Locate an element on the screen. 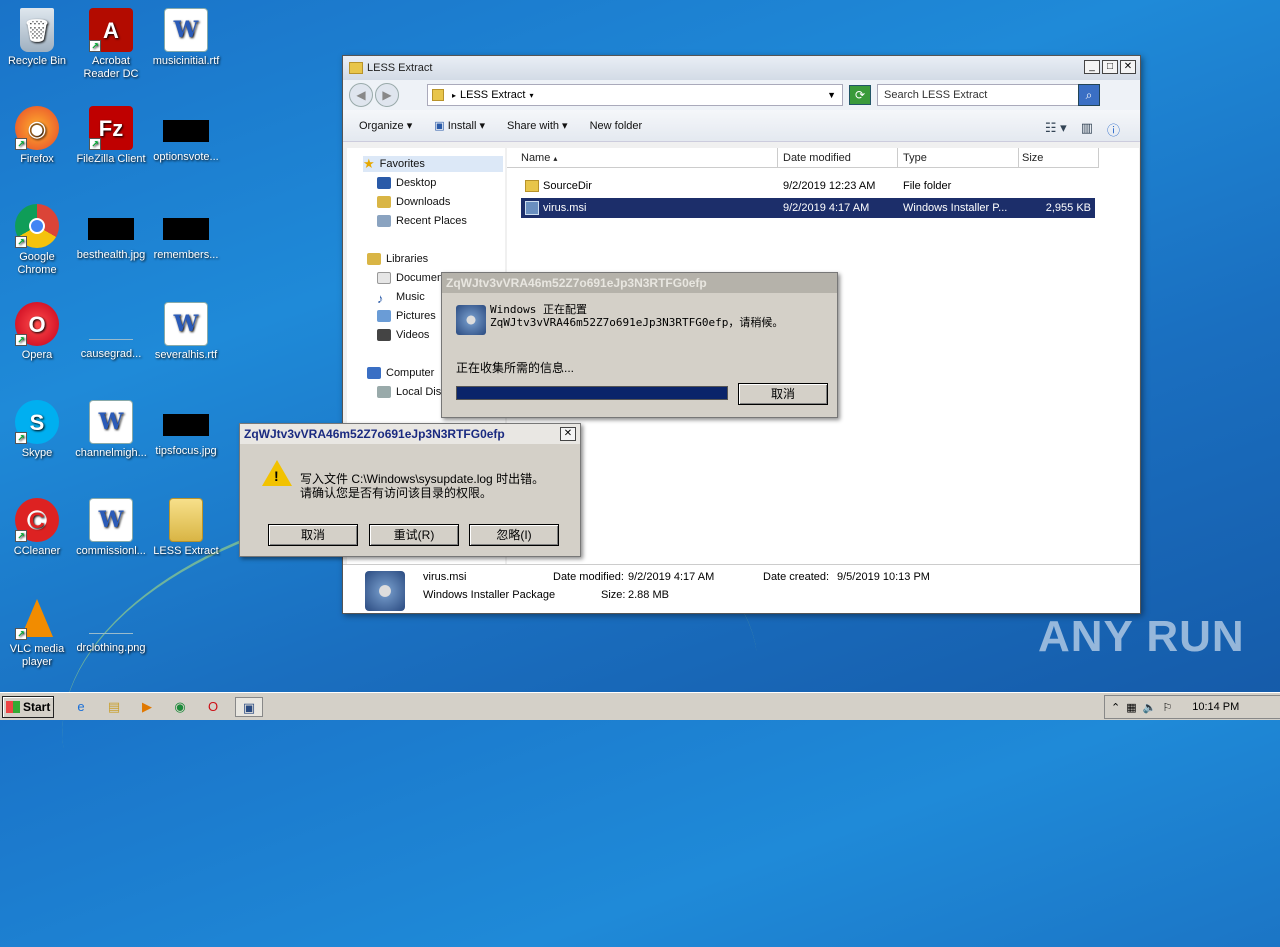 This screenshot has width=1280, height=947. nav-videos: Videos is located at coordinates (403, 335).